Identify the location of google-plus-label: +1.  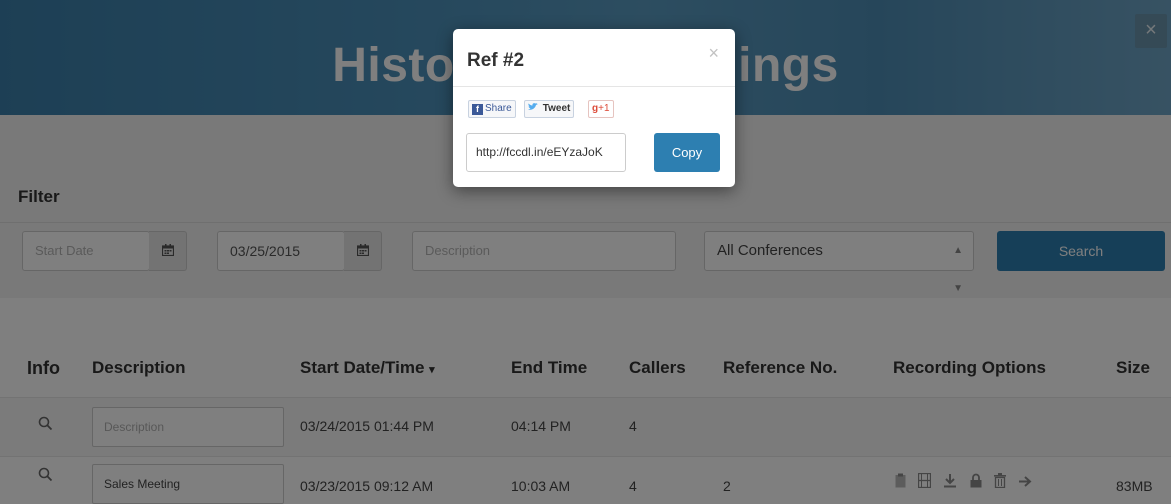
(604, 108).